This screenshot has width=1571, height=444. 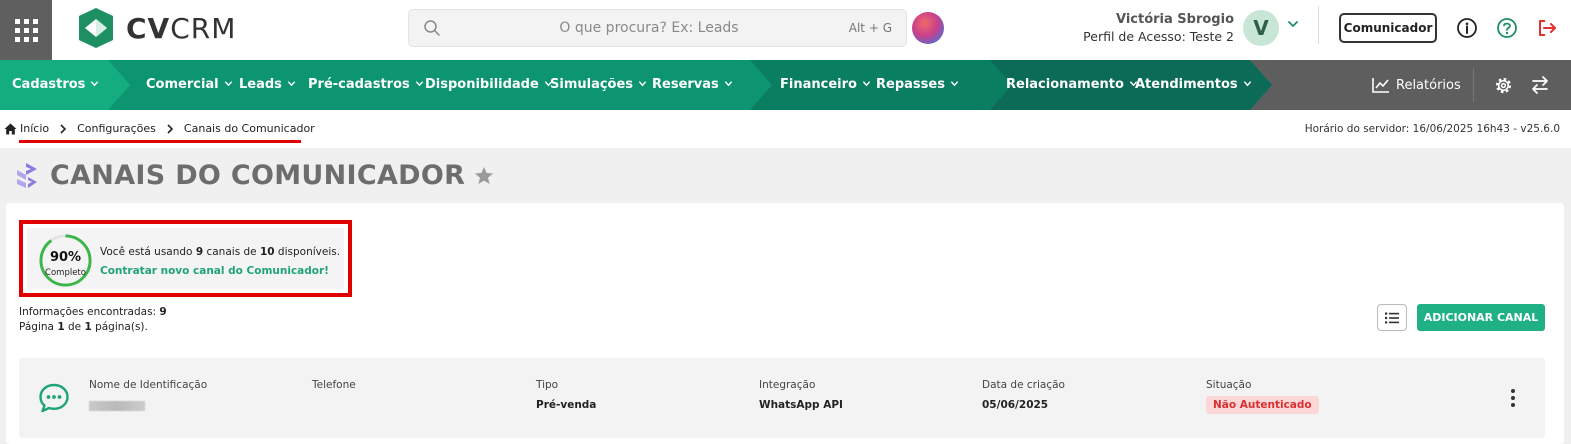 I want to click on assistant-orb-icon, so click(x=928, y=28).